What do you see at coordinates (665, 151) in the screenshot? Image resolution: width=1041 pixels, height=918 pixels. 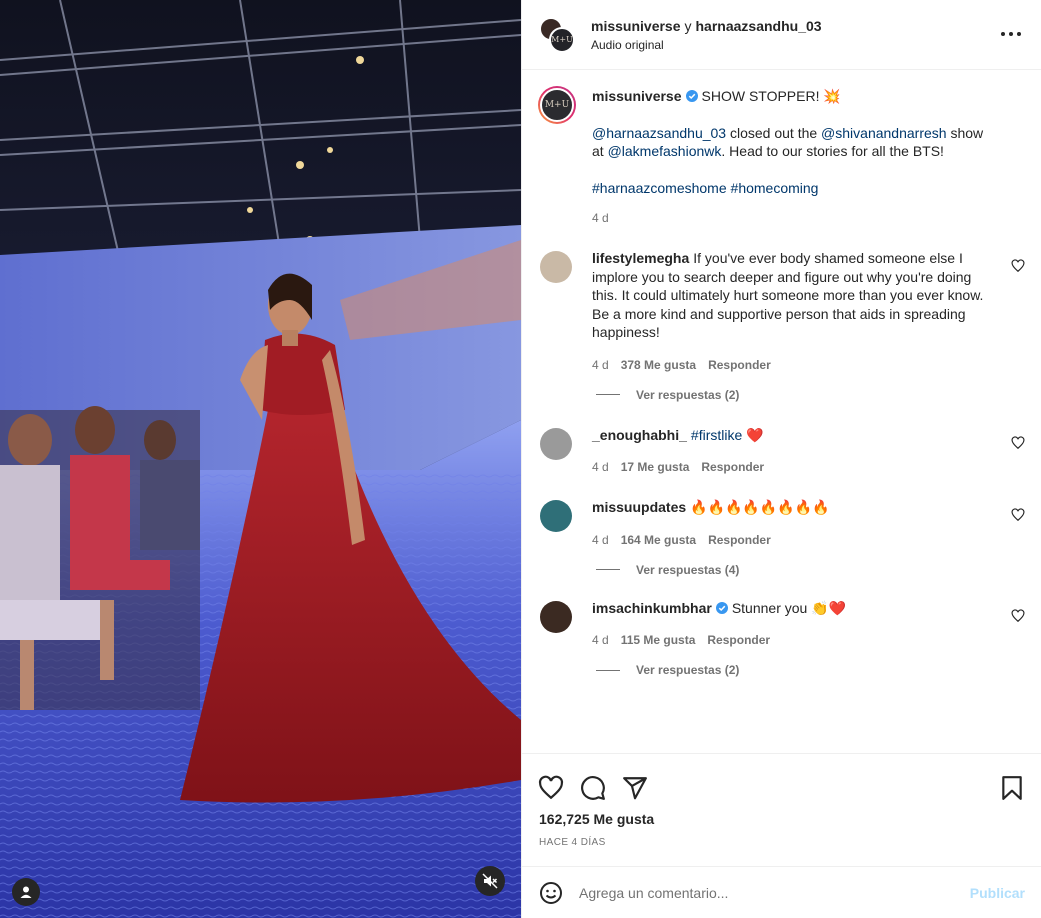 I see `mention-link: @lakmefashionwk` at bounding box center [665, 151].